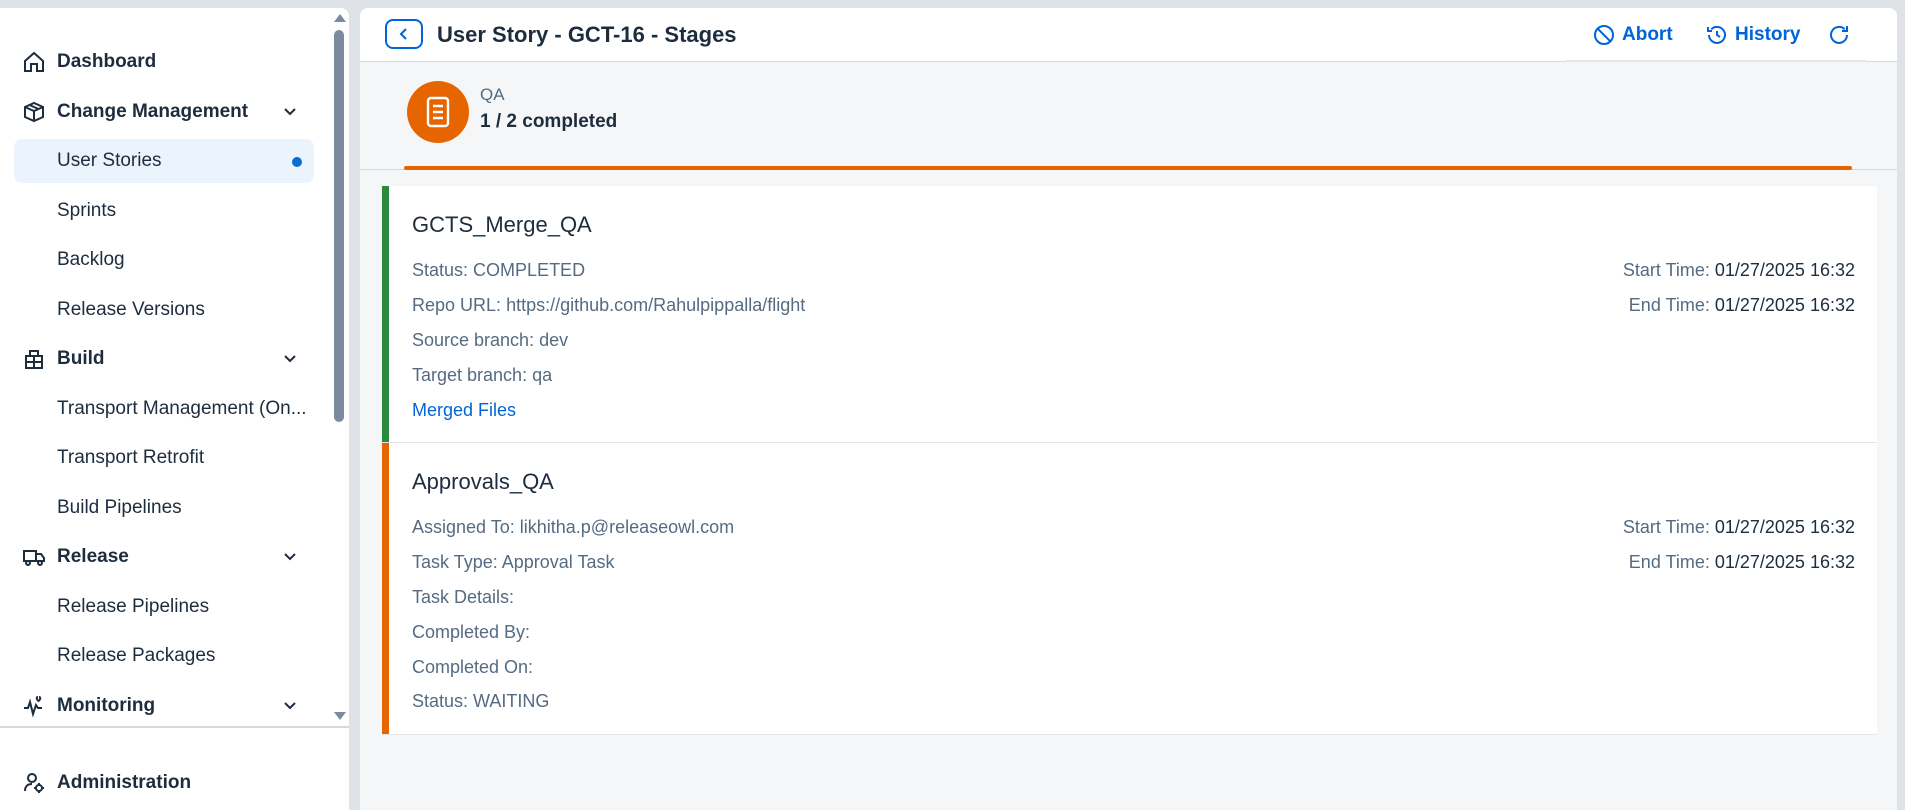 The image size is (1905, 810). Describe the element at coordinates (136, 655) in the screenshot. I see `sidebar-item-label: Release Packages` at that location.